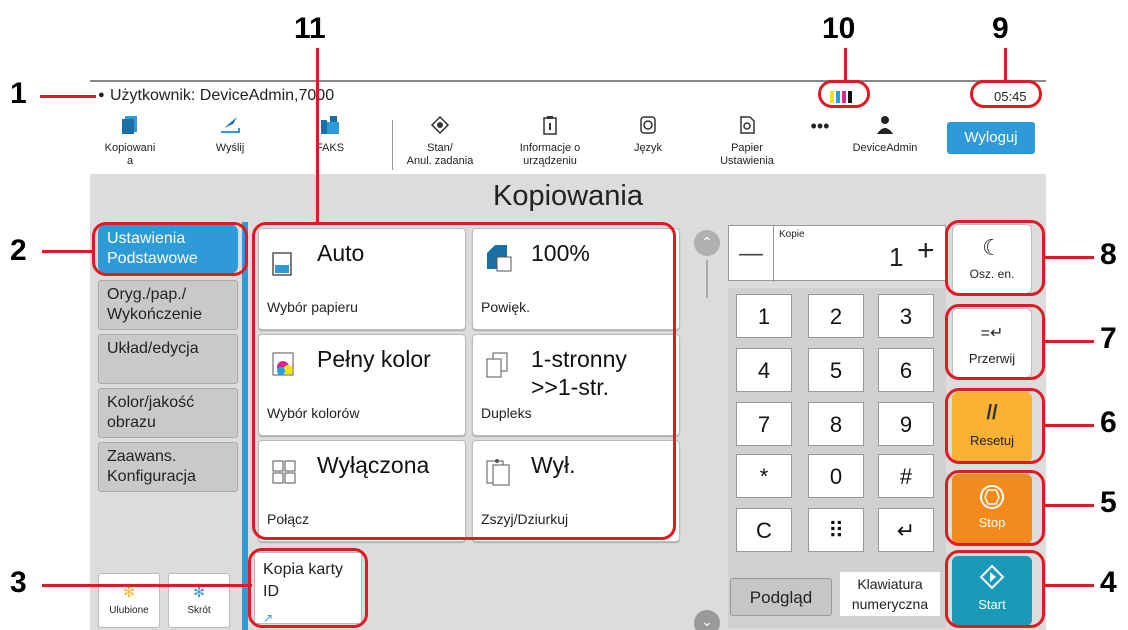 This screenshot has width=1128, height=630. What do you see at coordinates (506, 307) in the screenshot?
I see `card-zoom-label: Powięk.` at bounding box center [506, 307].